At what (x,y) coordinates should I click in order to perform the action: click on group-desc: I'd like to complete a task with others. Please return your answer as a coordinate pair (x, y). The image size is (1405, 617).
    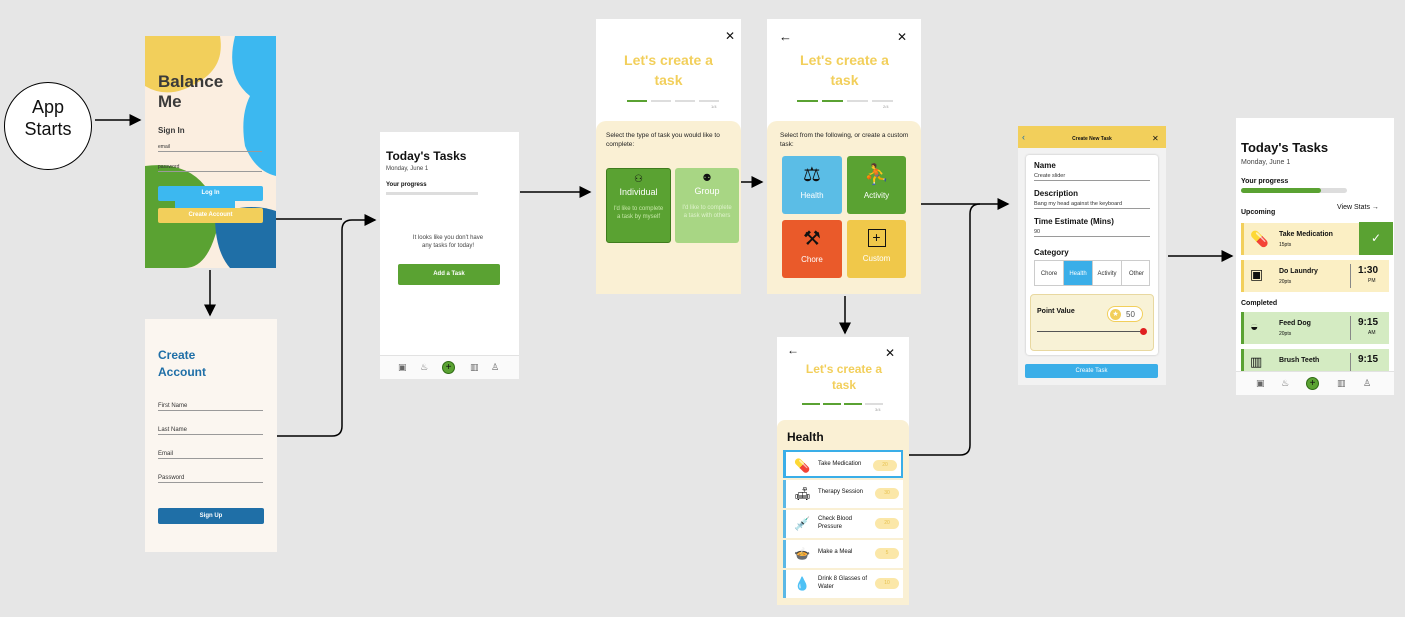
    Looking at the image, I should click on (707, 212).